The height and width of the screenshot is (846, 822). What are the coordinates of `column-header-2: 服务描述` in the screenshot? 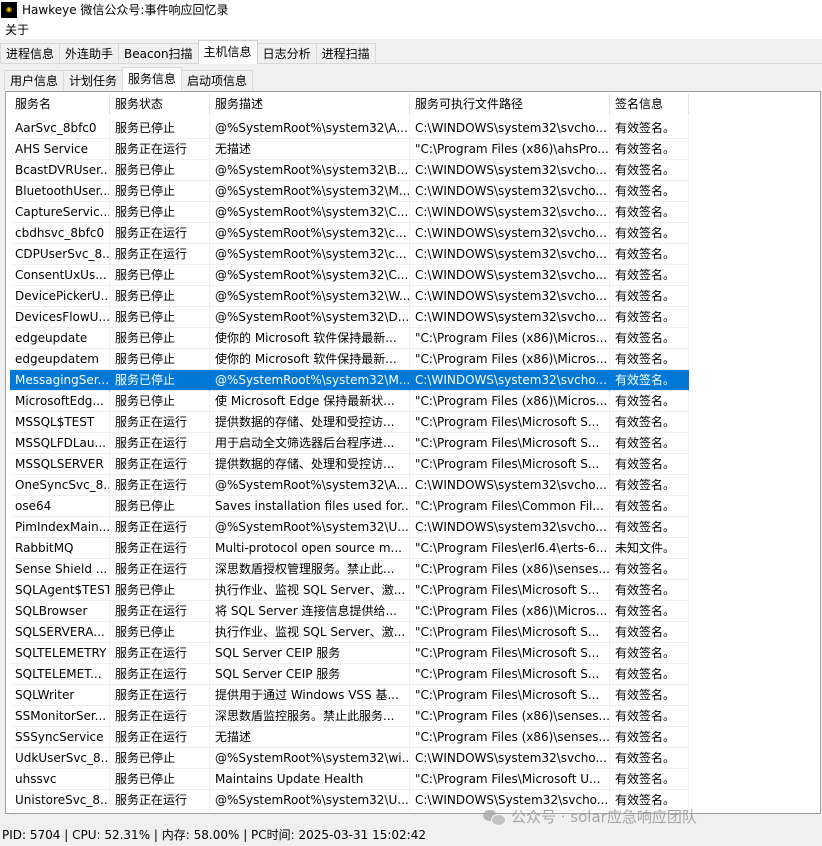 It's located at (310, 104).